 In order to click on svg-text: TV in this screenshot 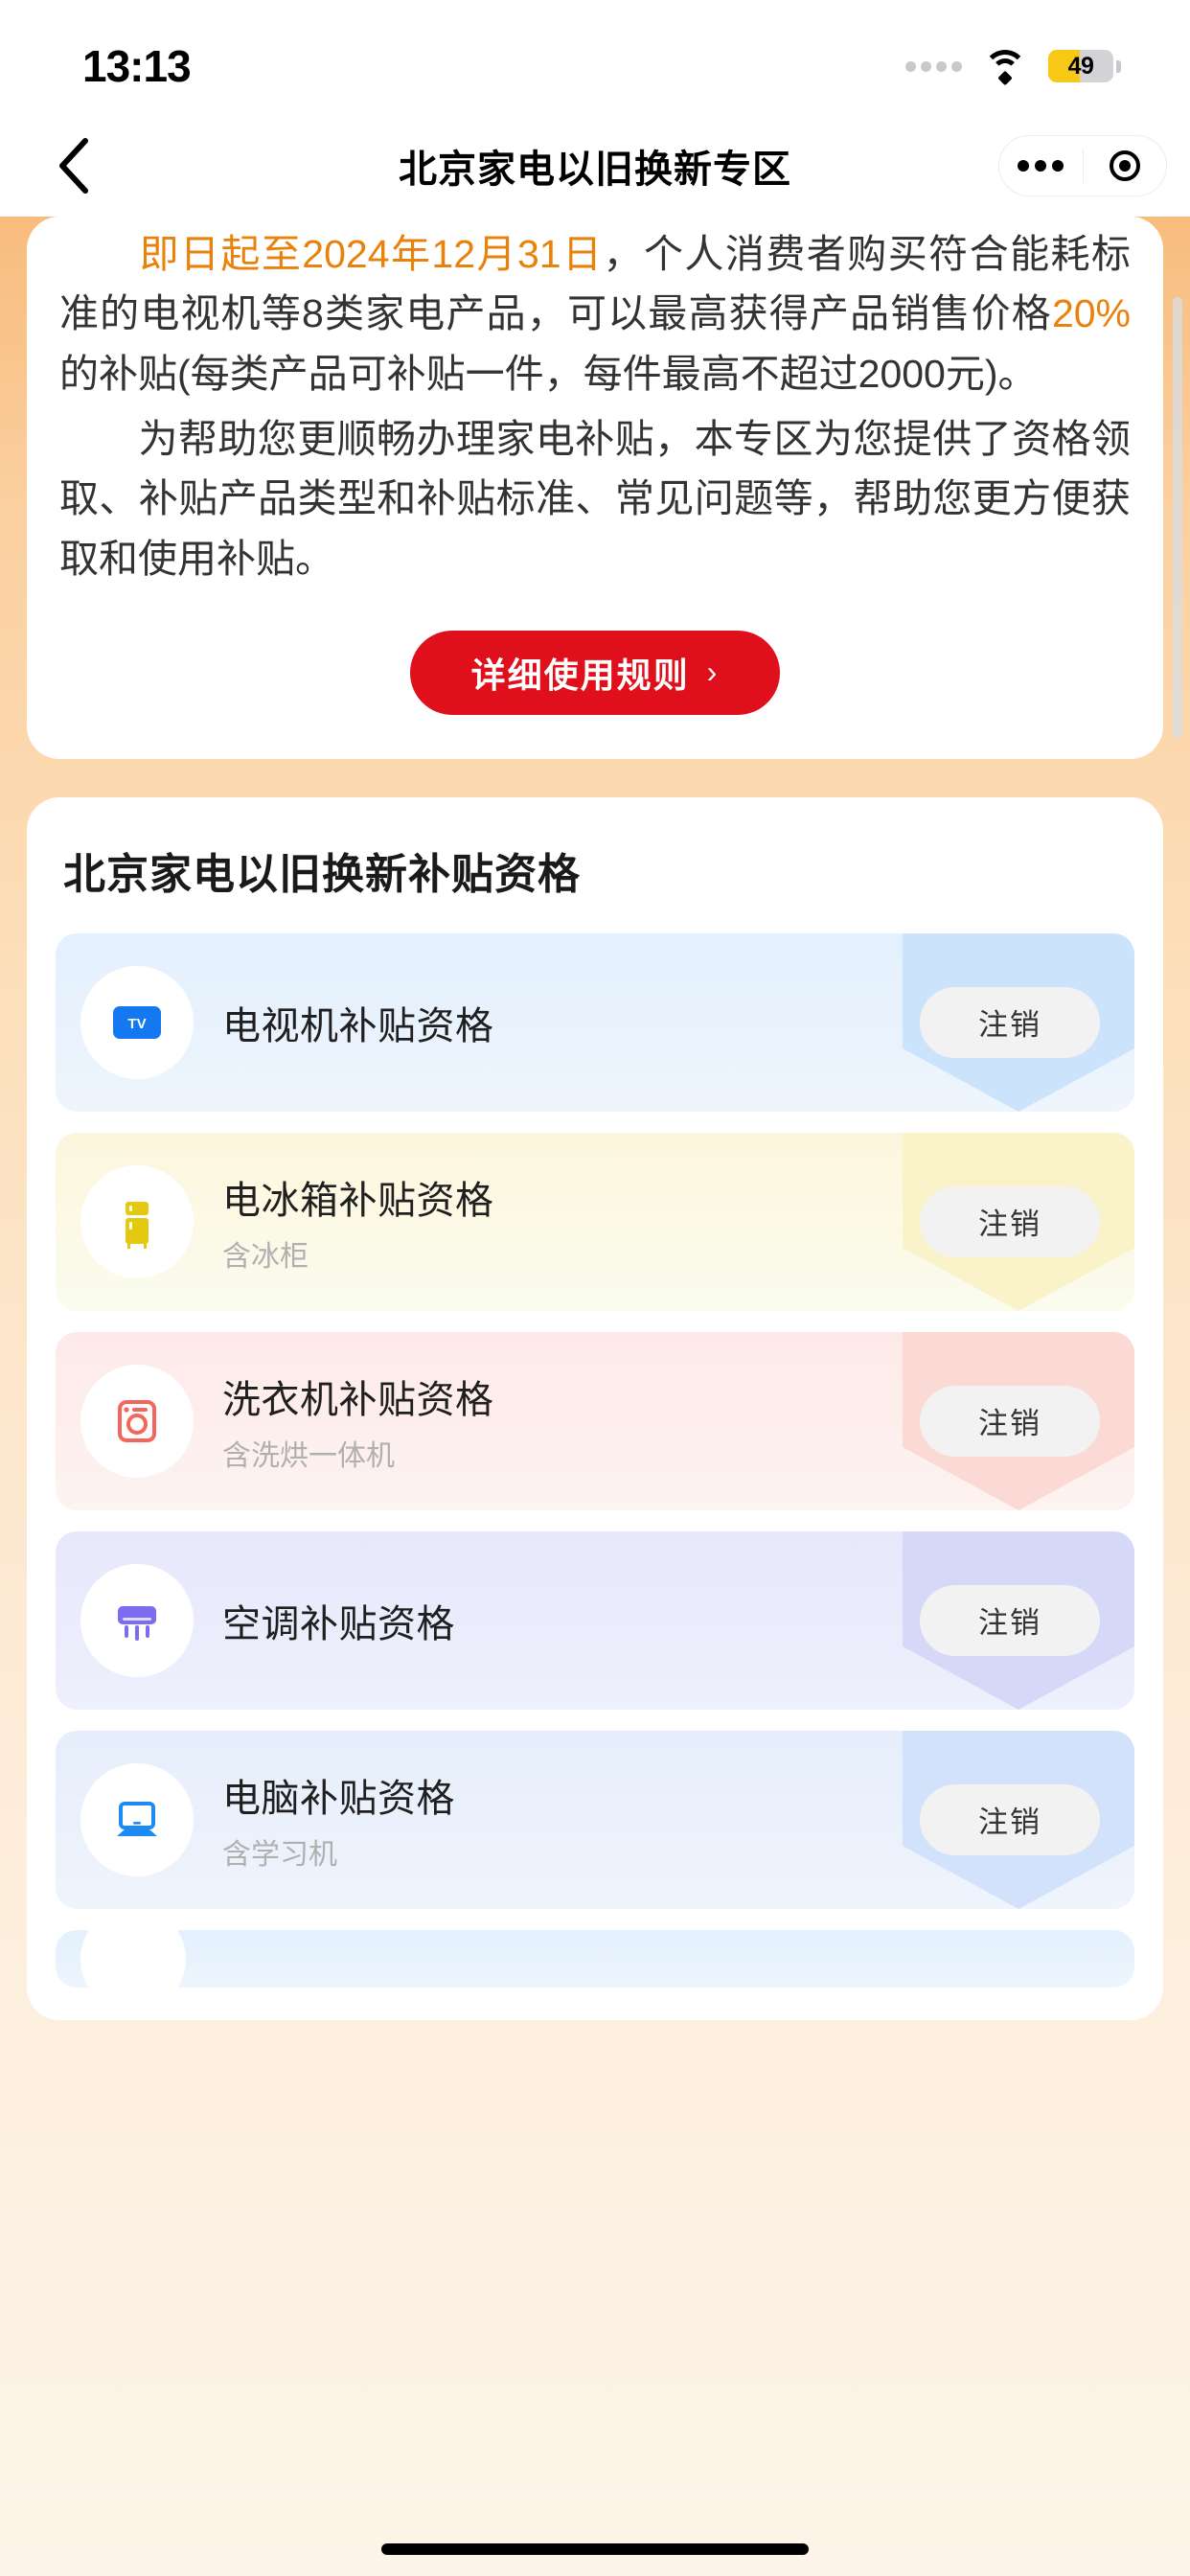, I will do `click(136, 1024)`.